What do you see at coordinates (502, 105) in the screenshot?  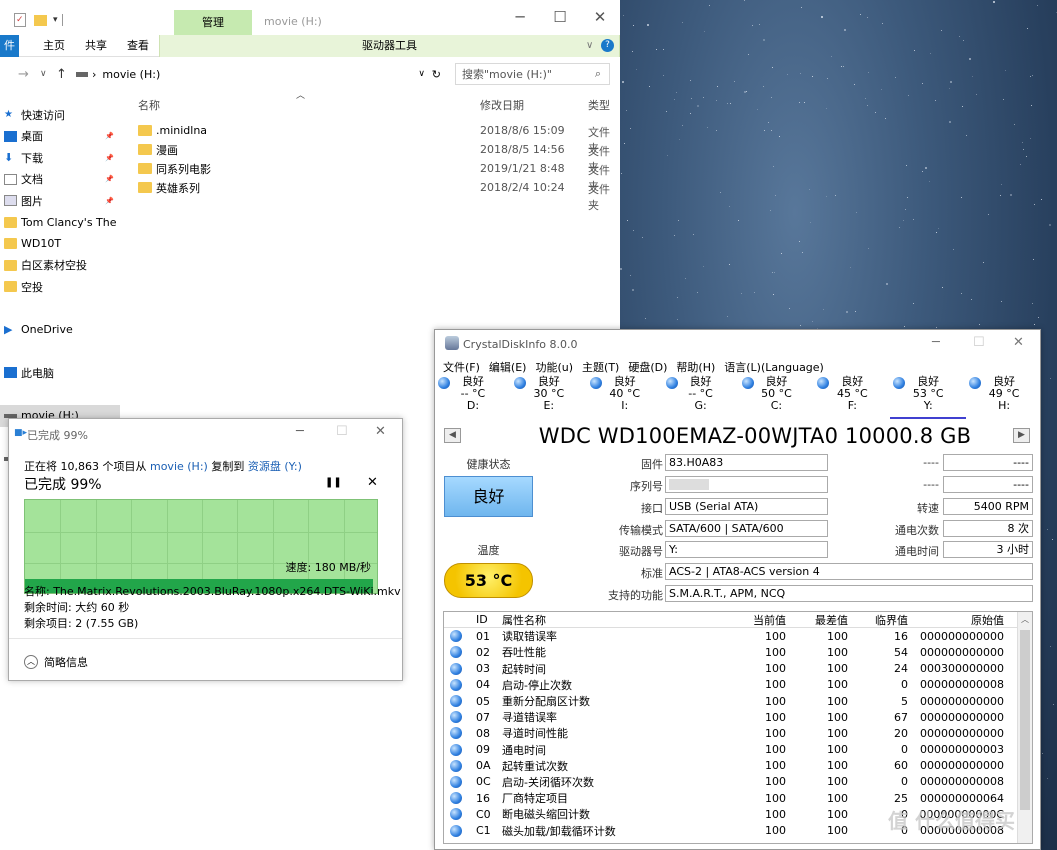 I see `column-header-date: 修改日期` at bounding box center [502, 105].